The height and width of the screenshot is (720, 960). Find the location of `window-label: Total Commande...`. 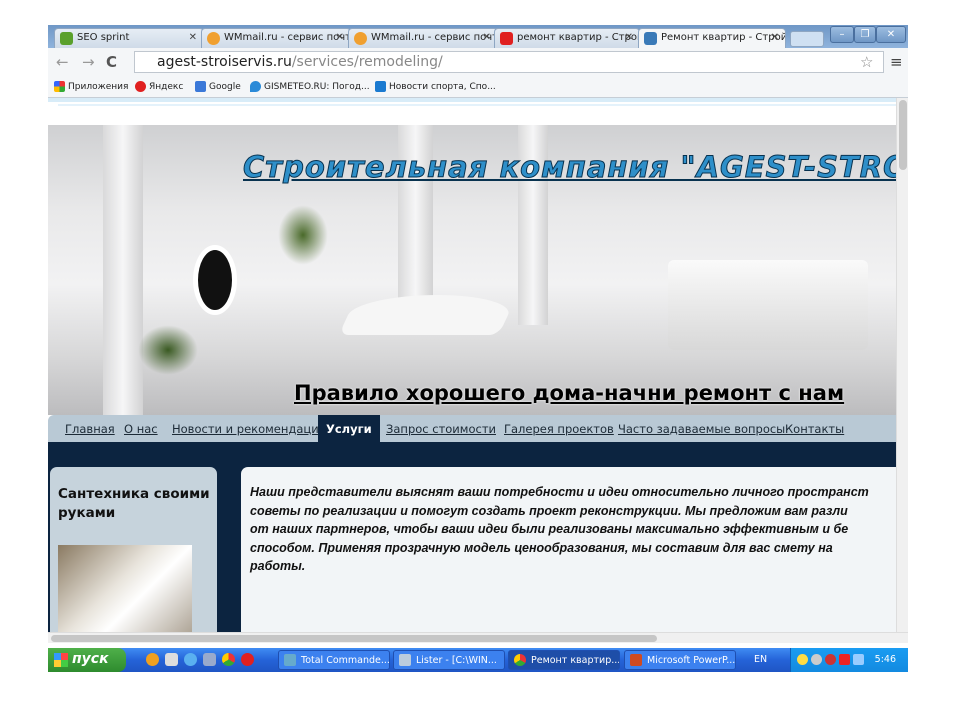

window-label: Total Commande... is located at coordinates (345, 660).